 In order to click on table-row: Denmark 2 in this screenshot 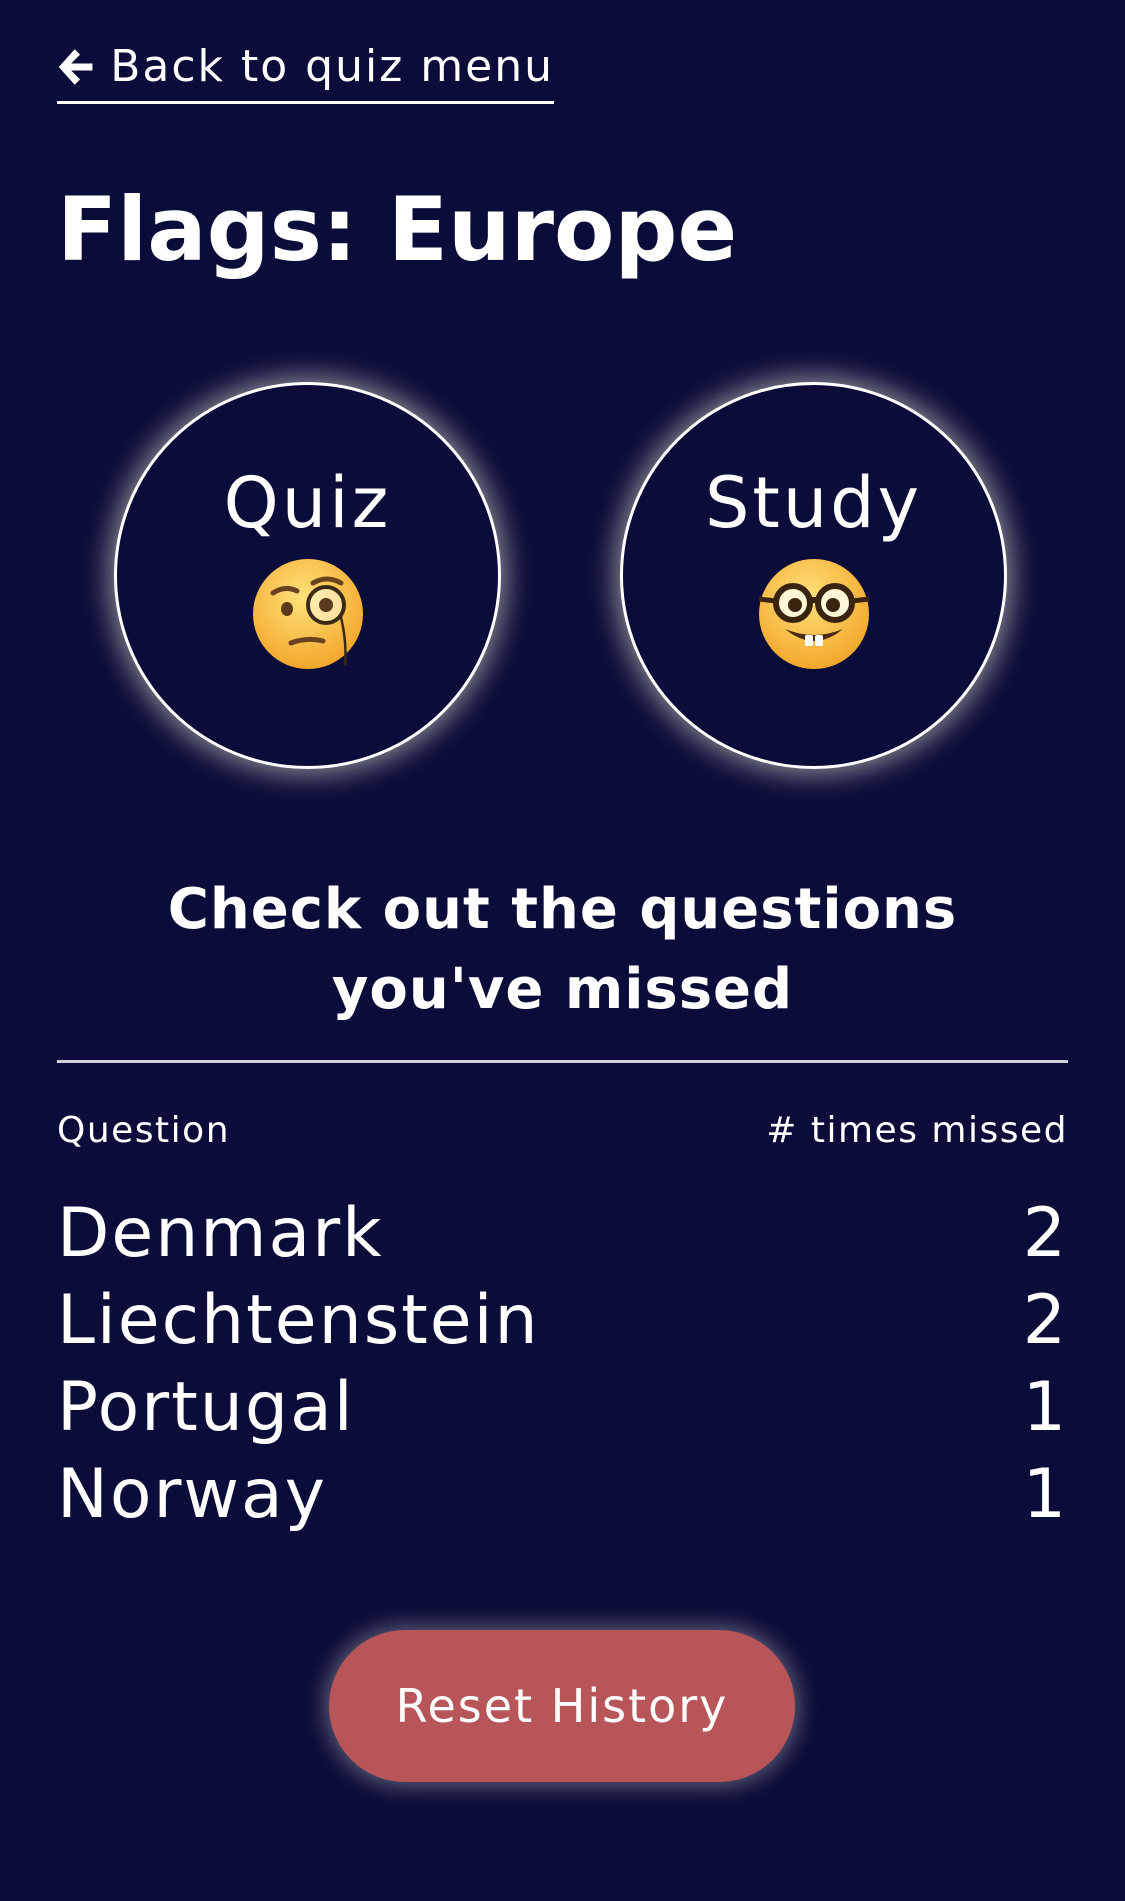, I will do `click(562, 1233)`.